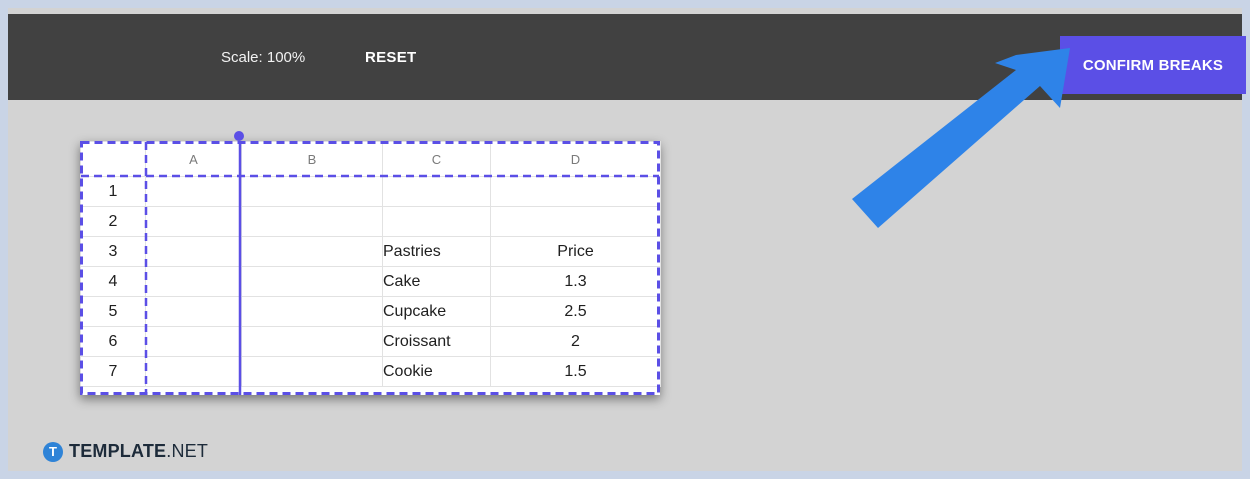 This screenshot has width=1250, height=479. I want to click on cell-b5, so click(312, 311).